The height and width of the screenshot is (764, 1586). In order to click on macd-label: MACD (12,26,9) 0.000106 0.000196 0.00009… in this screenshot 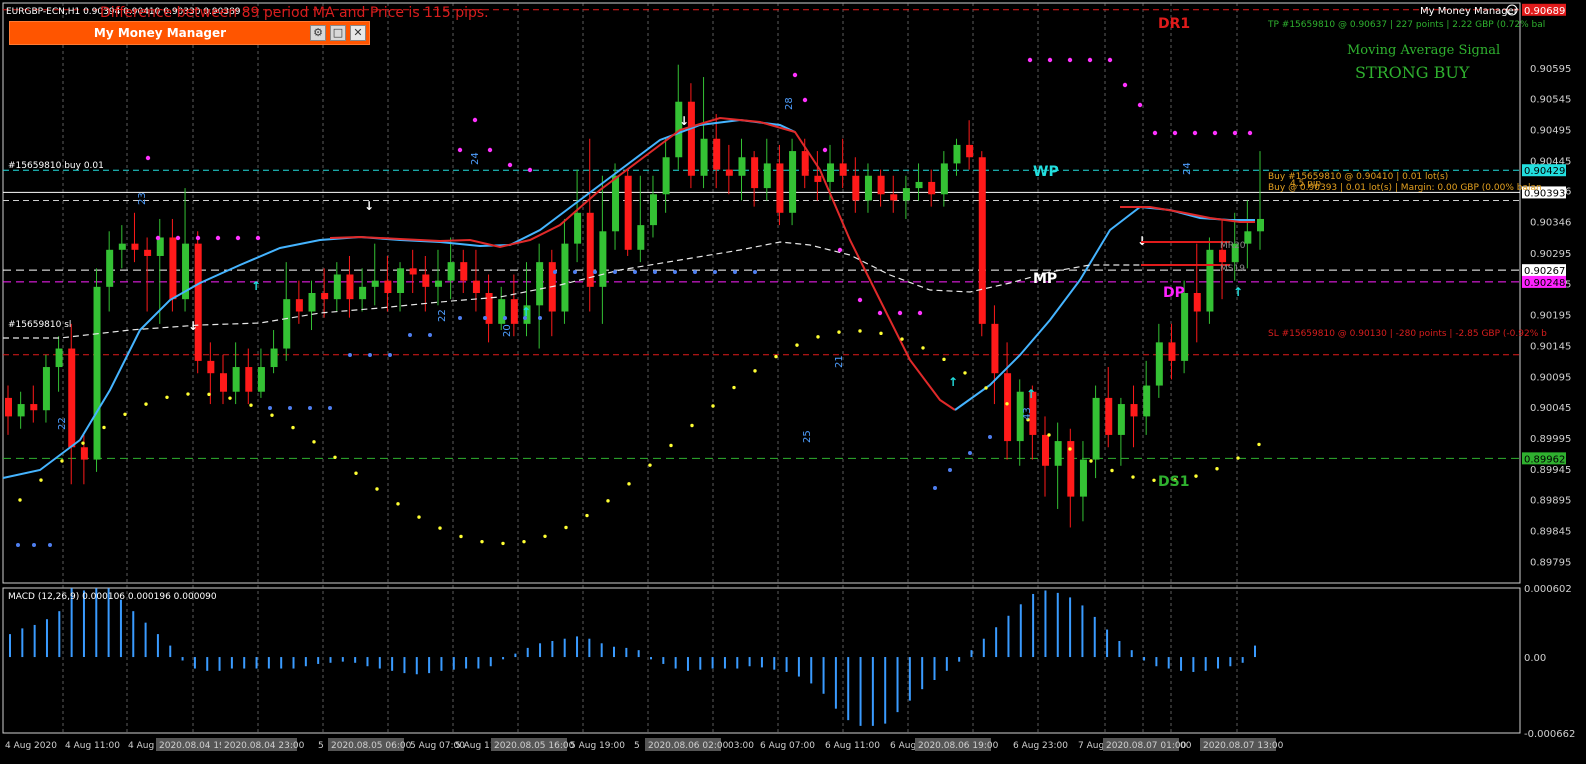, I will do `click(112, 597)`.